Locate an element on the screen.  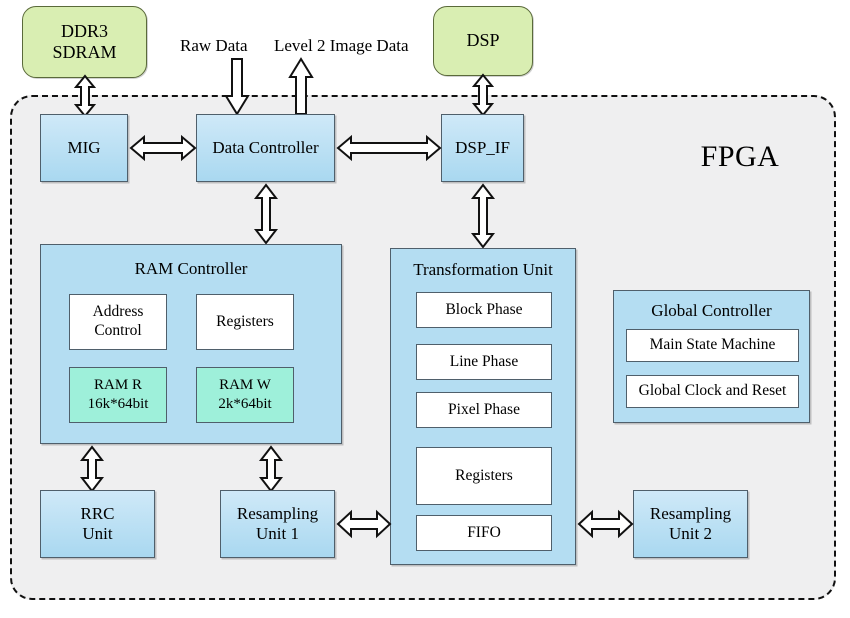
data-controller-module: Data Controller is located at coordinates (265, 148).